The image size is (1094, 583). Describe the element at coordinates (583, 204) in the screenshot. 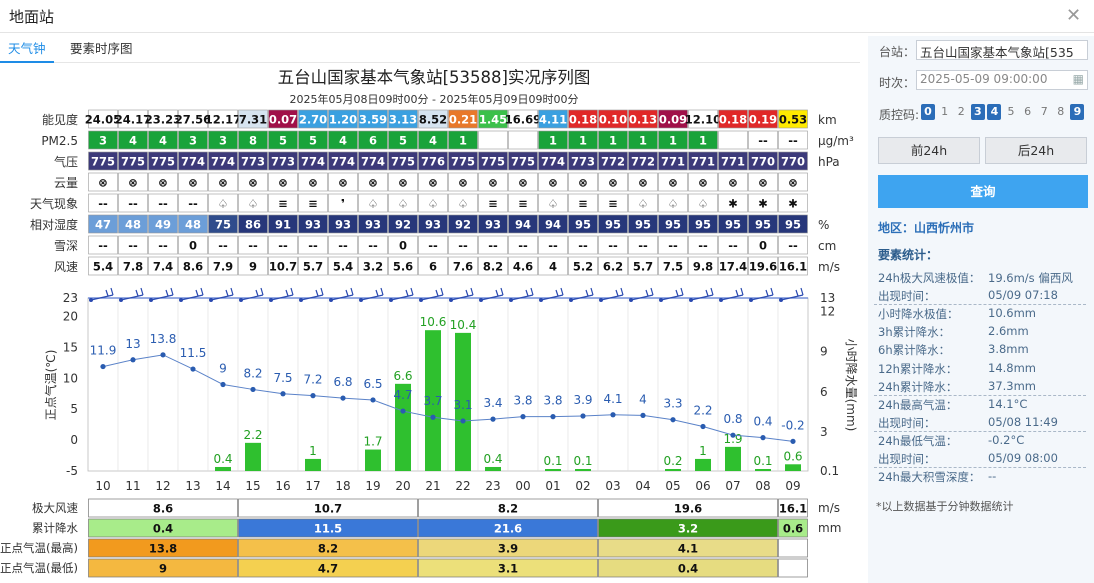

I see `table-cell-value: ≡` at that location.